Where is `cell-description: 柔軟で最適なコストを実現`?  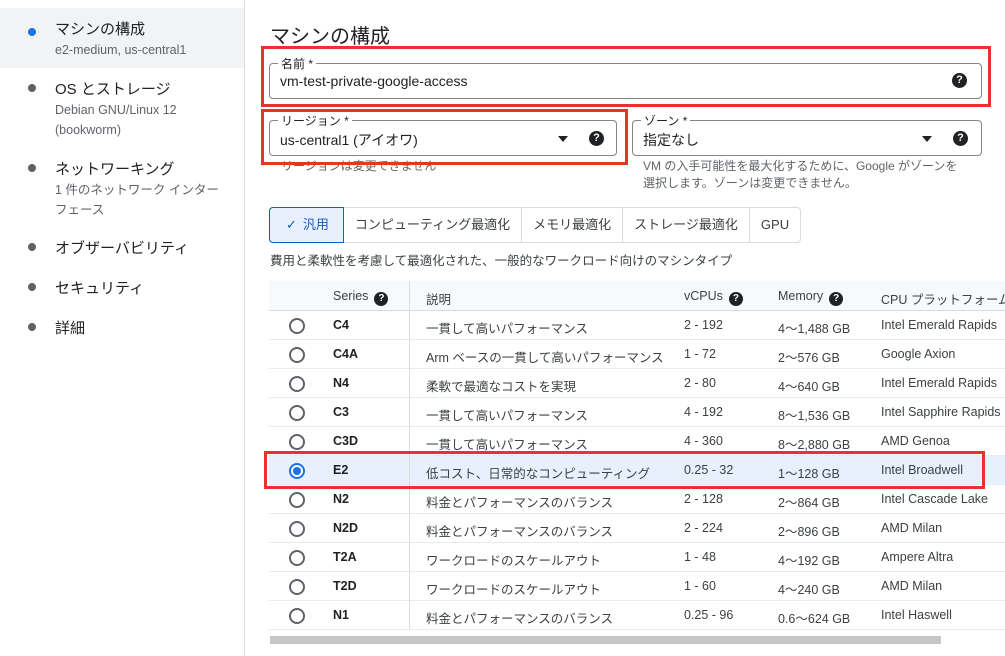
cell-description: 柔軟で最適なコストを実現 is located at coordinates (501, 387).